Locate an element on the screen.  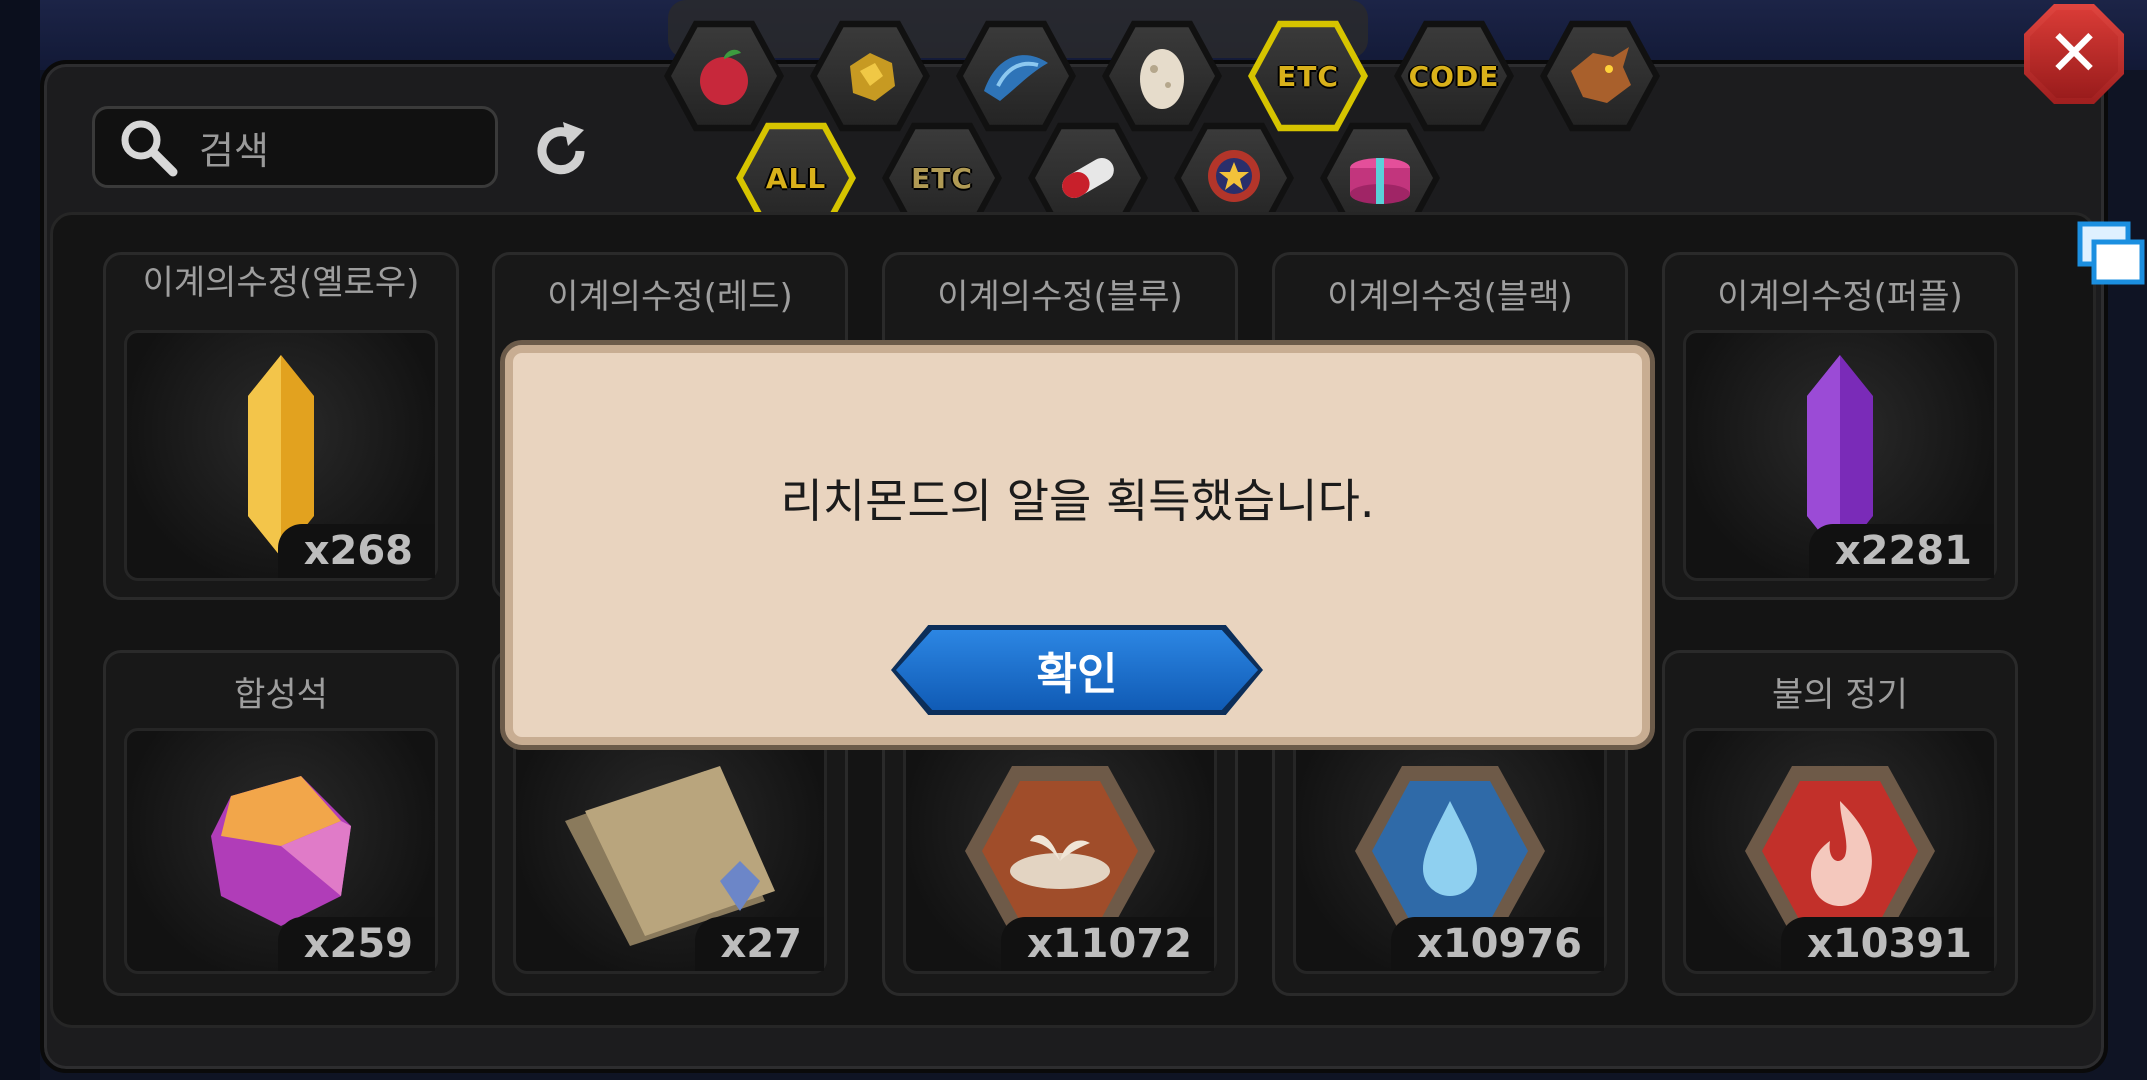
earth-essence-icon is located at coordinates (1060, 851).